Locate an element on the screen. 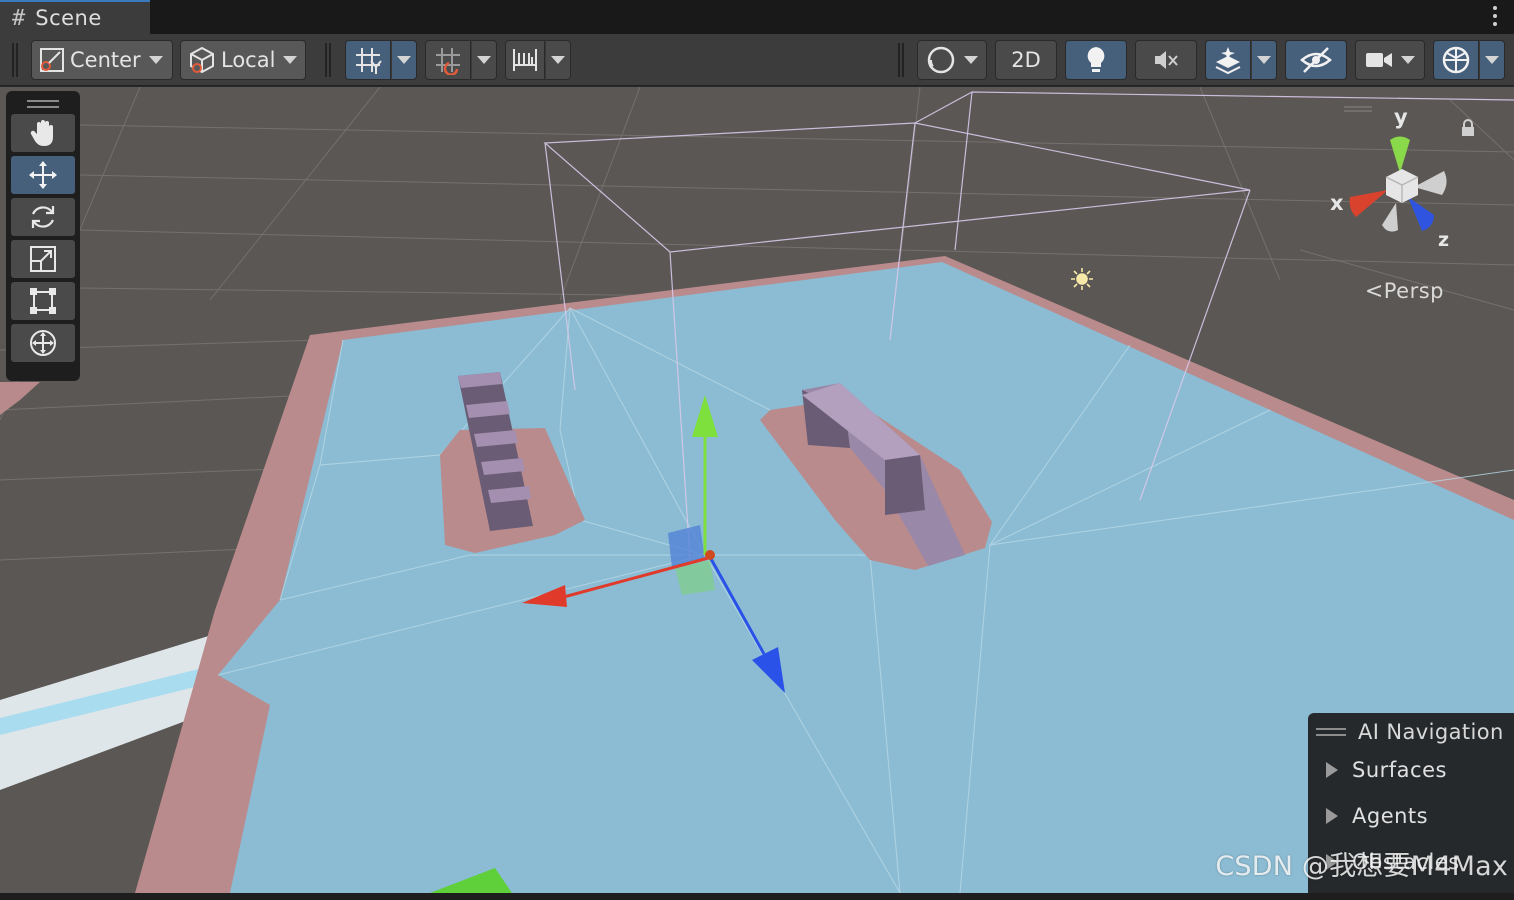 The image size is (1514, 900). scene-visibility-toggle is located at coordinates (1316, 60).